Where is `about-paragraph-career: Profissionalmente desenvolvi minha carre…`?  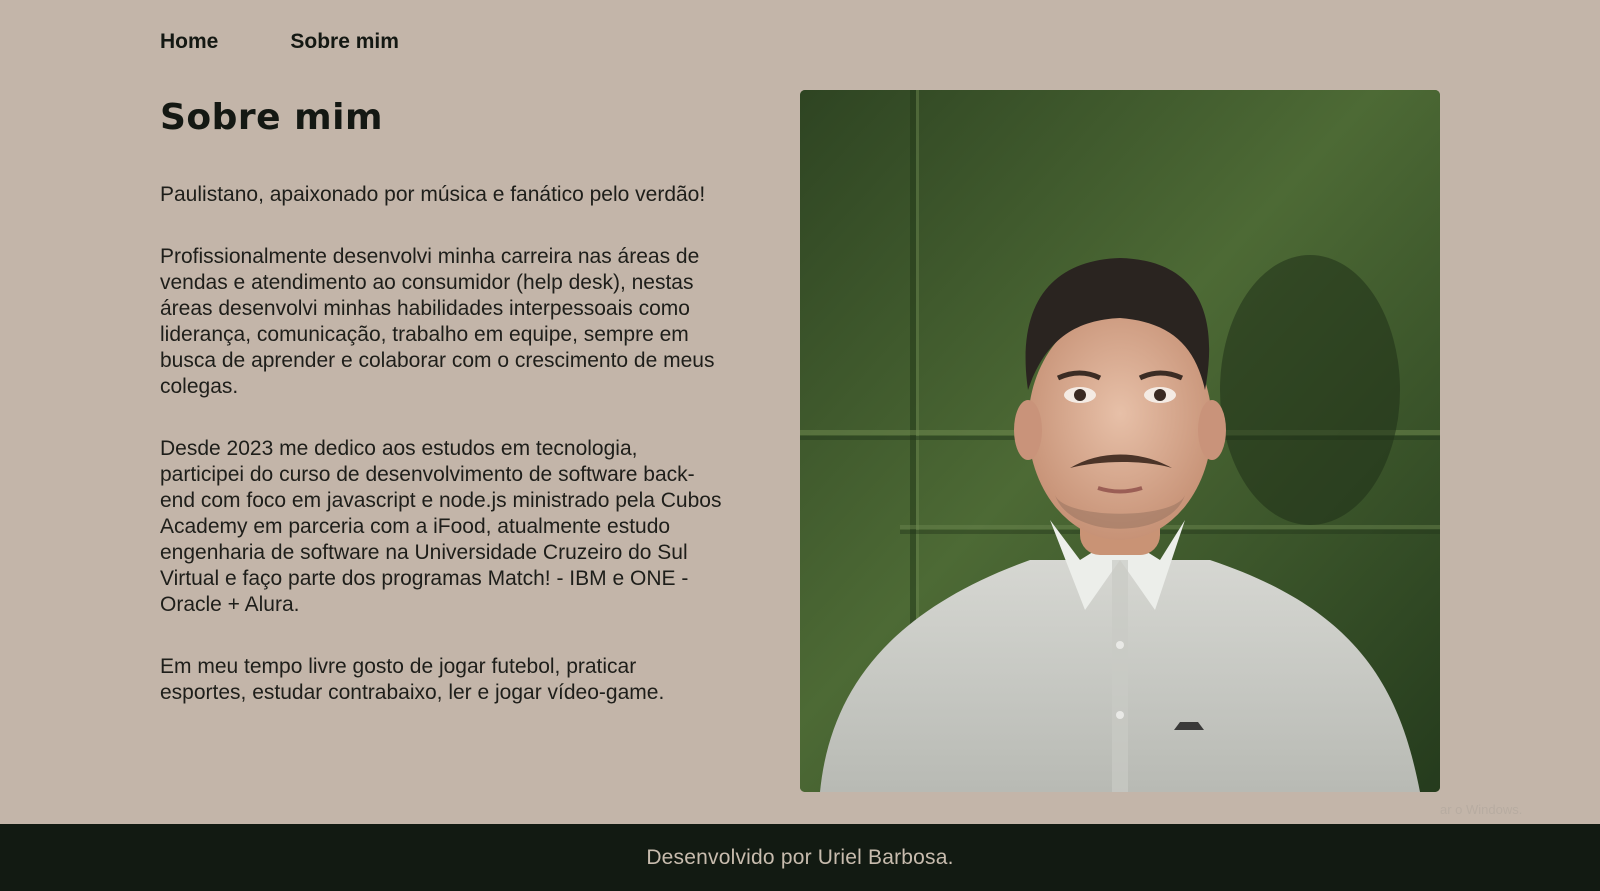 about-paragraph-career: Profissionalmente desenvolvi minha carre… is located at coordinates (437, 321).